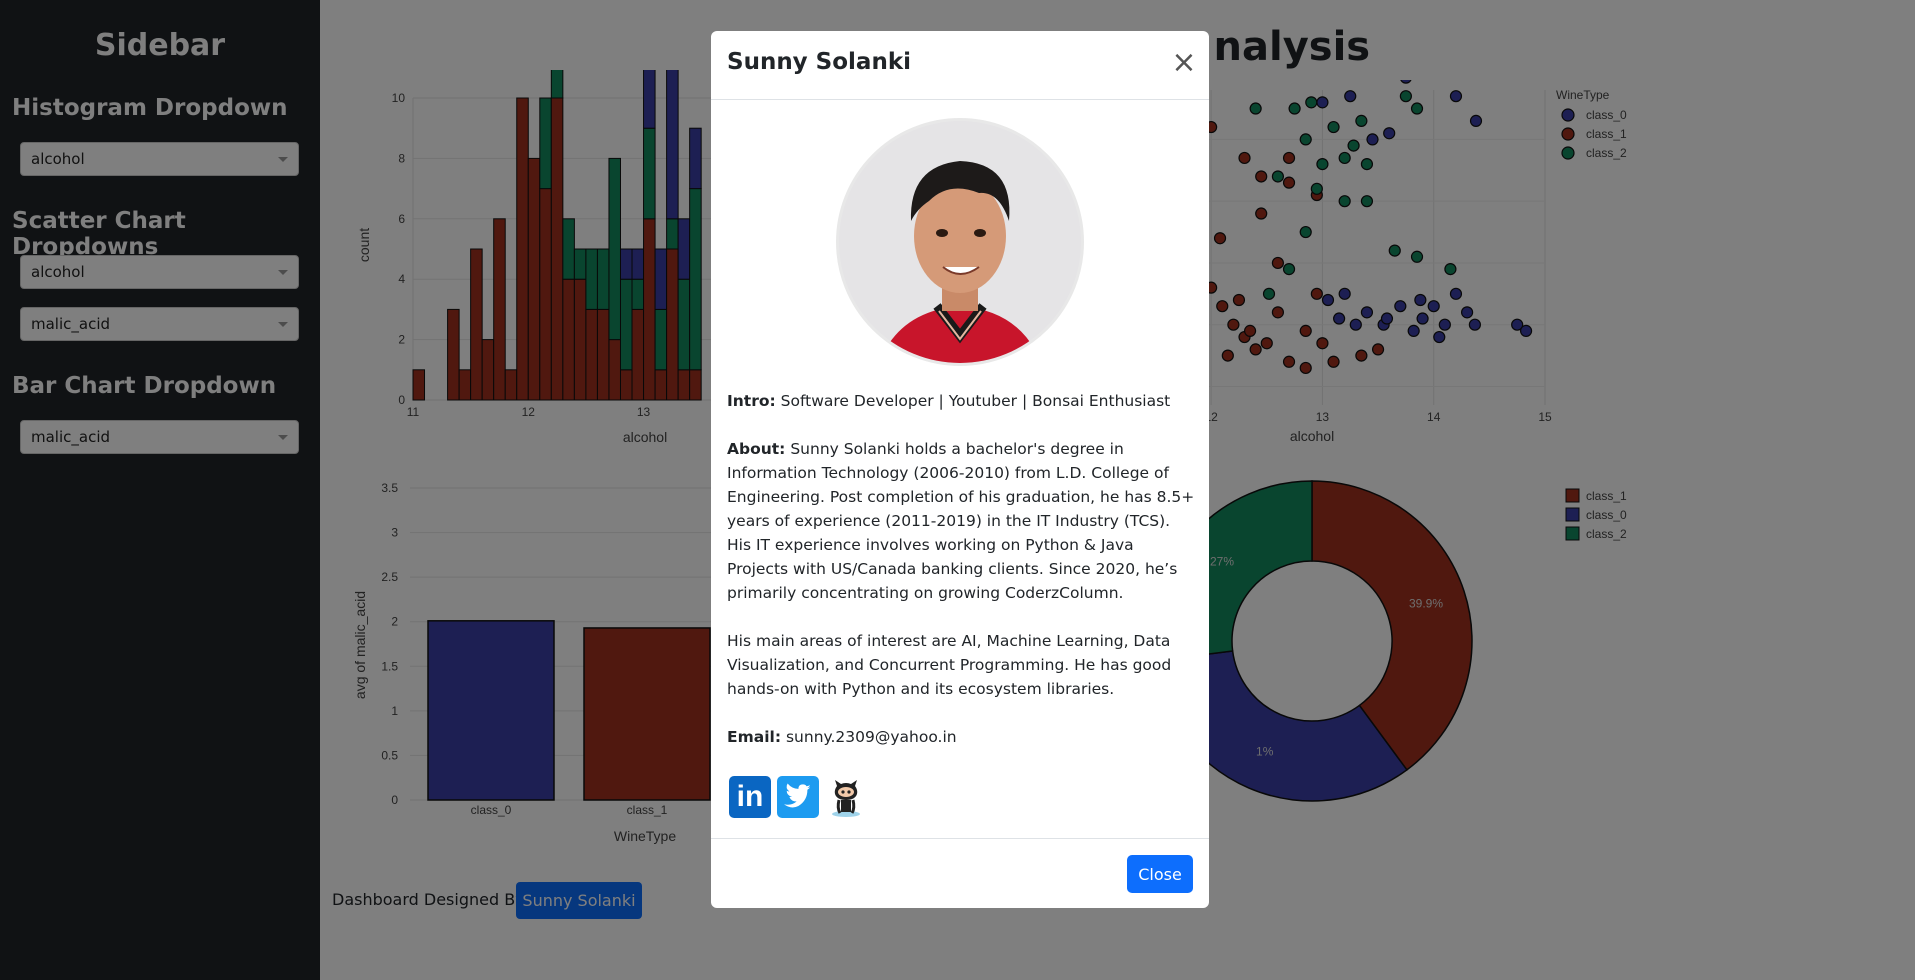  What do you see at coordinates (1160, 874) in the screenshot?
I see `close-button: Close` at bounding box center [1160, 874].